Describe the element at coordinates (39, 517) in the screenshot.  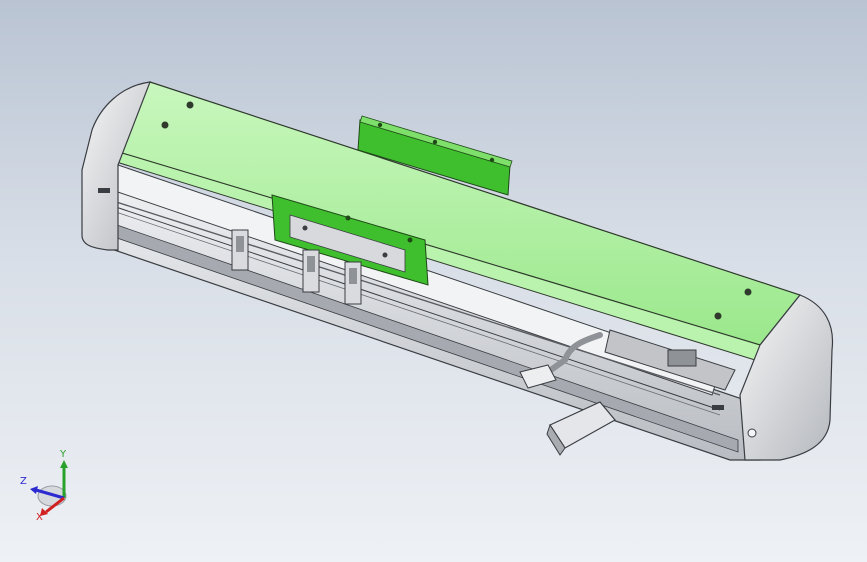
I see `x-axis-label: X` at that location.